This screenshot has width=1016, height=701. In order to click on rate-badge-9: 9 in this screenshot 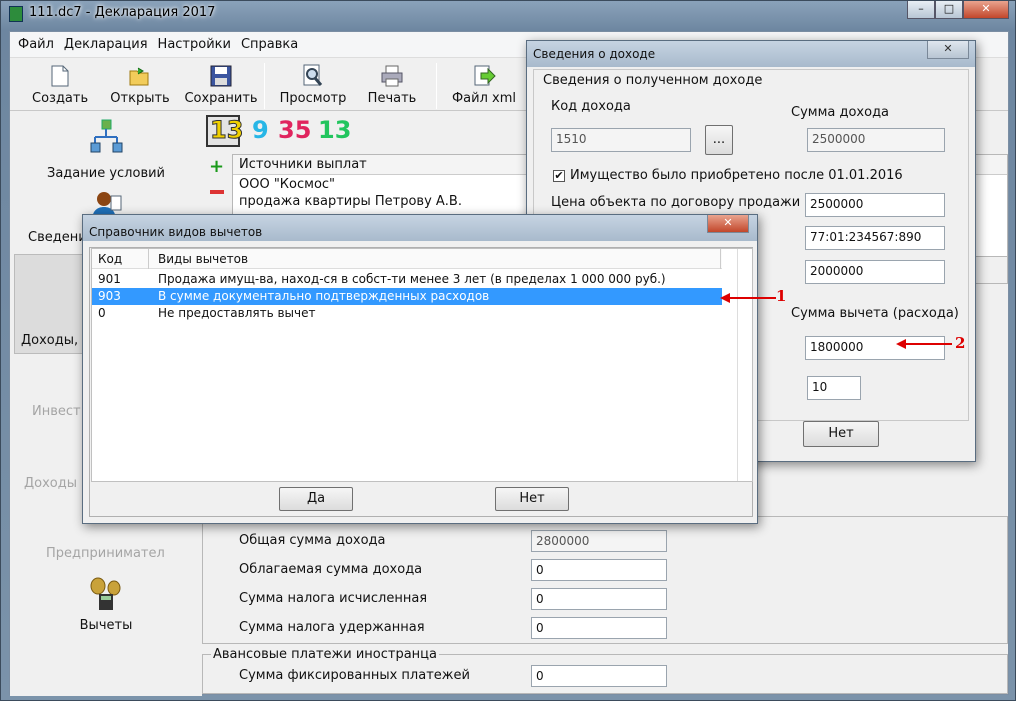, I will do `click(260, 130)`.